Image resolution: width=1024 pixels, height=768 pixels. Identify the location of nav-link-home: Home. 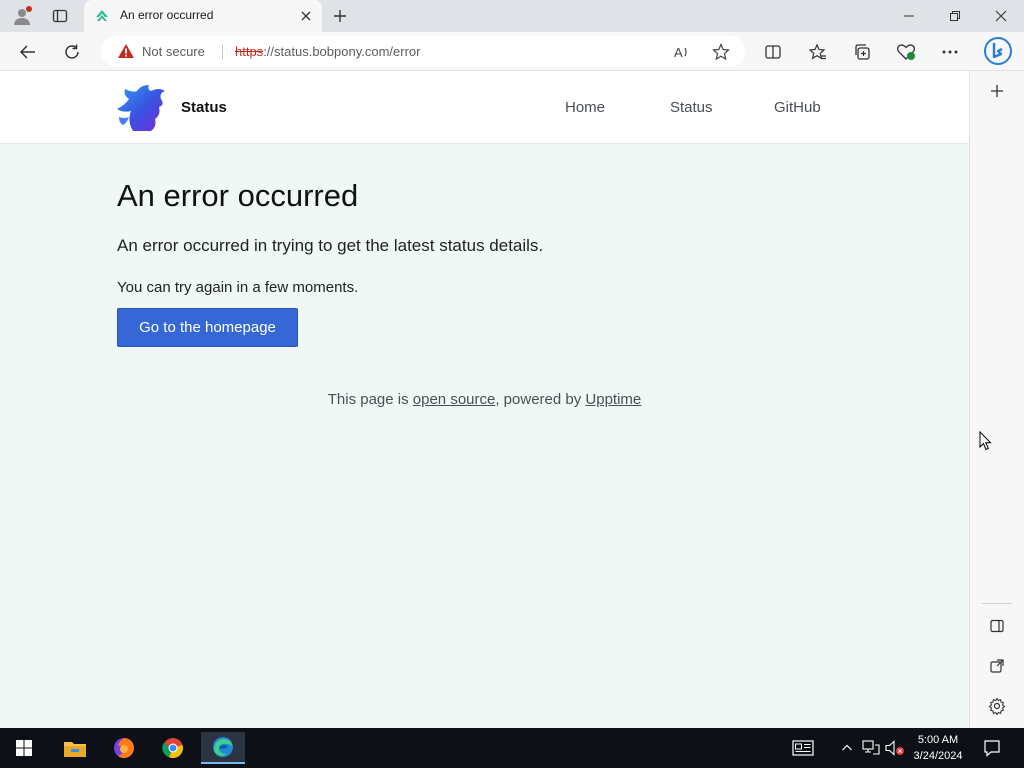
(585, 107).